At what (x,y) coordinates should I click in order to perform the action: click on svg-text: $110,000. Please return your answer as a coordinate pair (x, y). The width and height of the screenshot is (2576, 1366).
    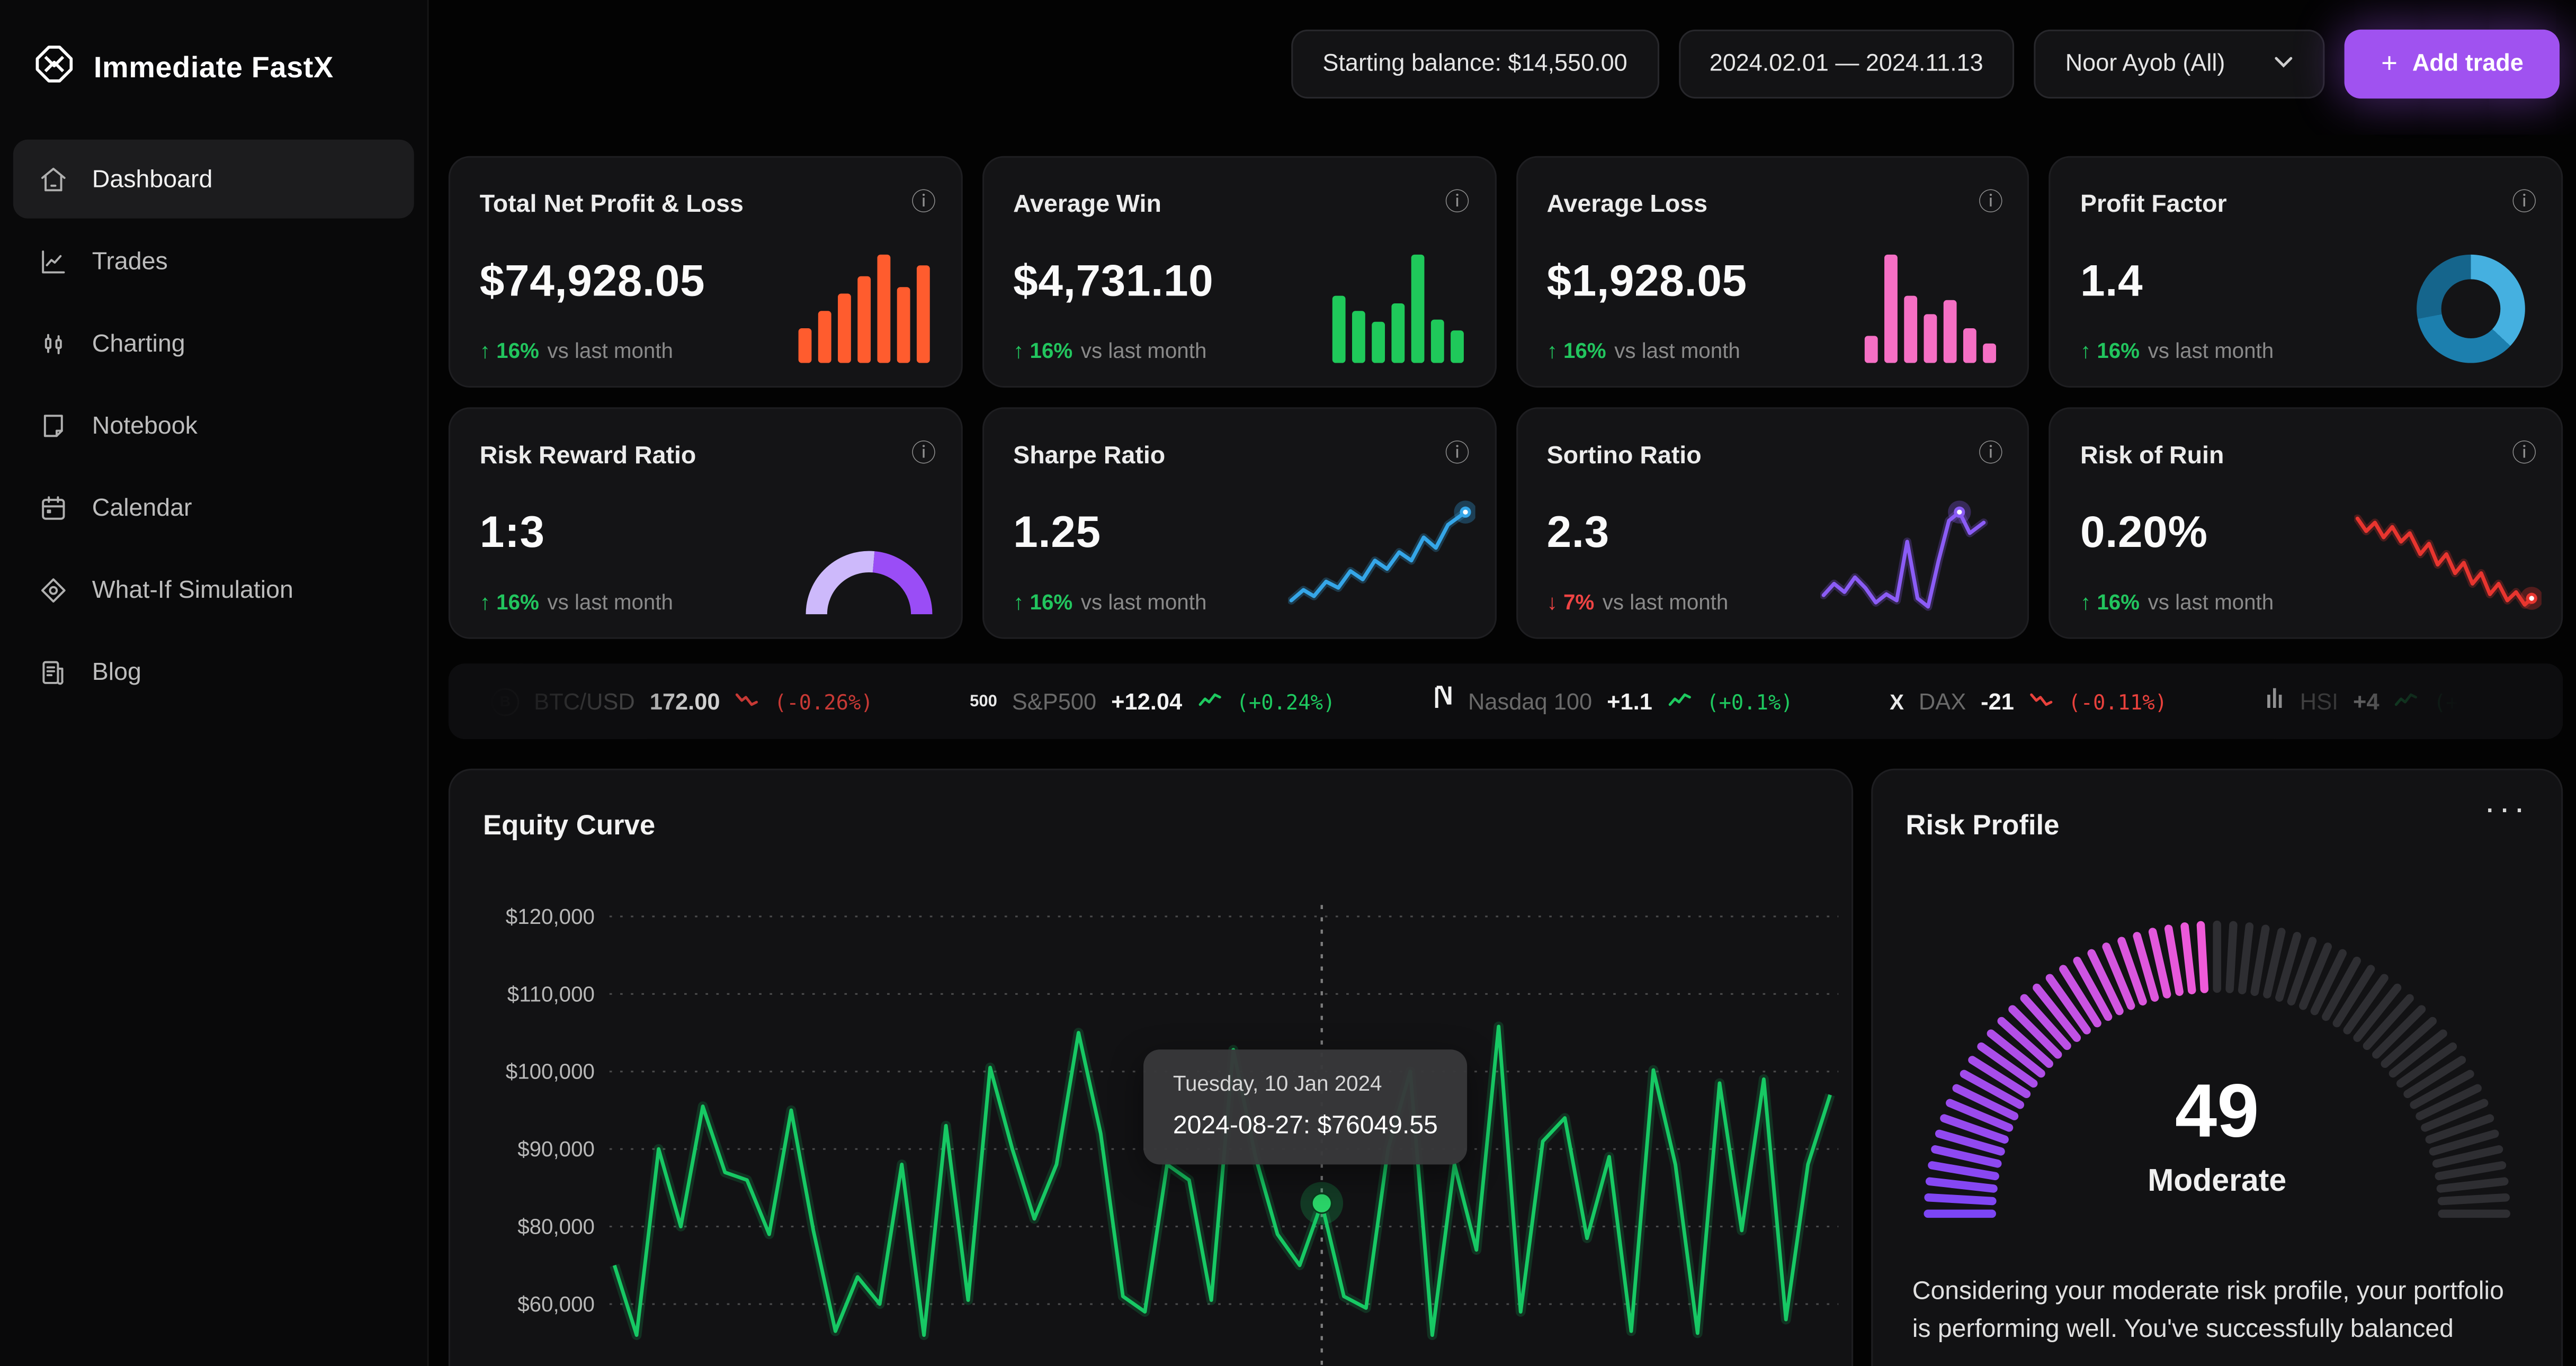
    Looking at the image, I should click on (551, 994).